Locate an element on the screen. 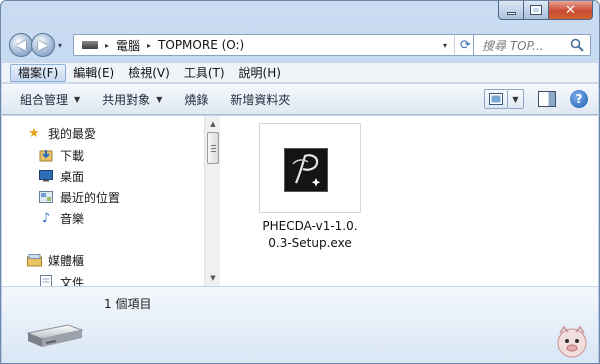  menu-tools: 工具(T) is located at coordinates (204, 73).